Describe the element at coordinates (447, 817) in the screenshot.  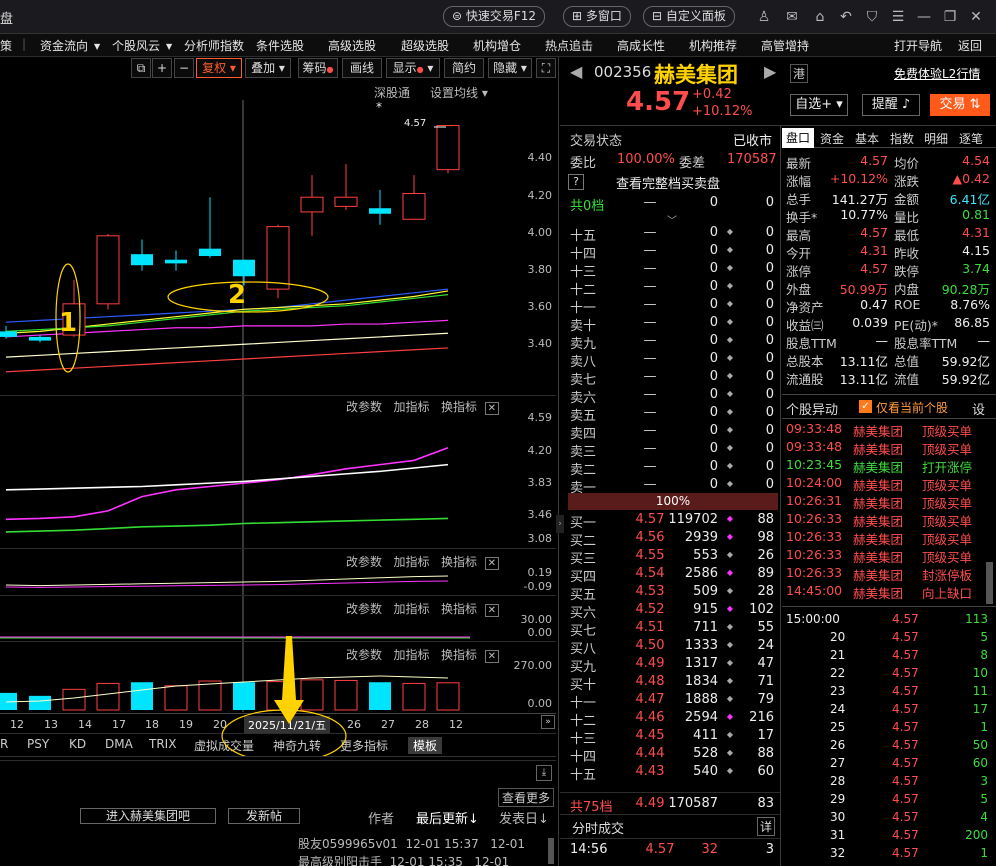
I see `latest-update-column: 最后更新↓` at that location.